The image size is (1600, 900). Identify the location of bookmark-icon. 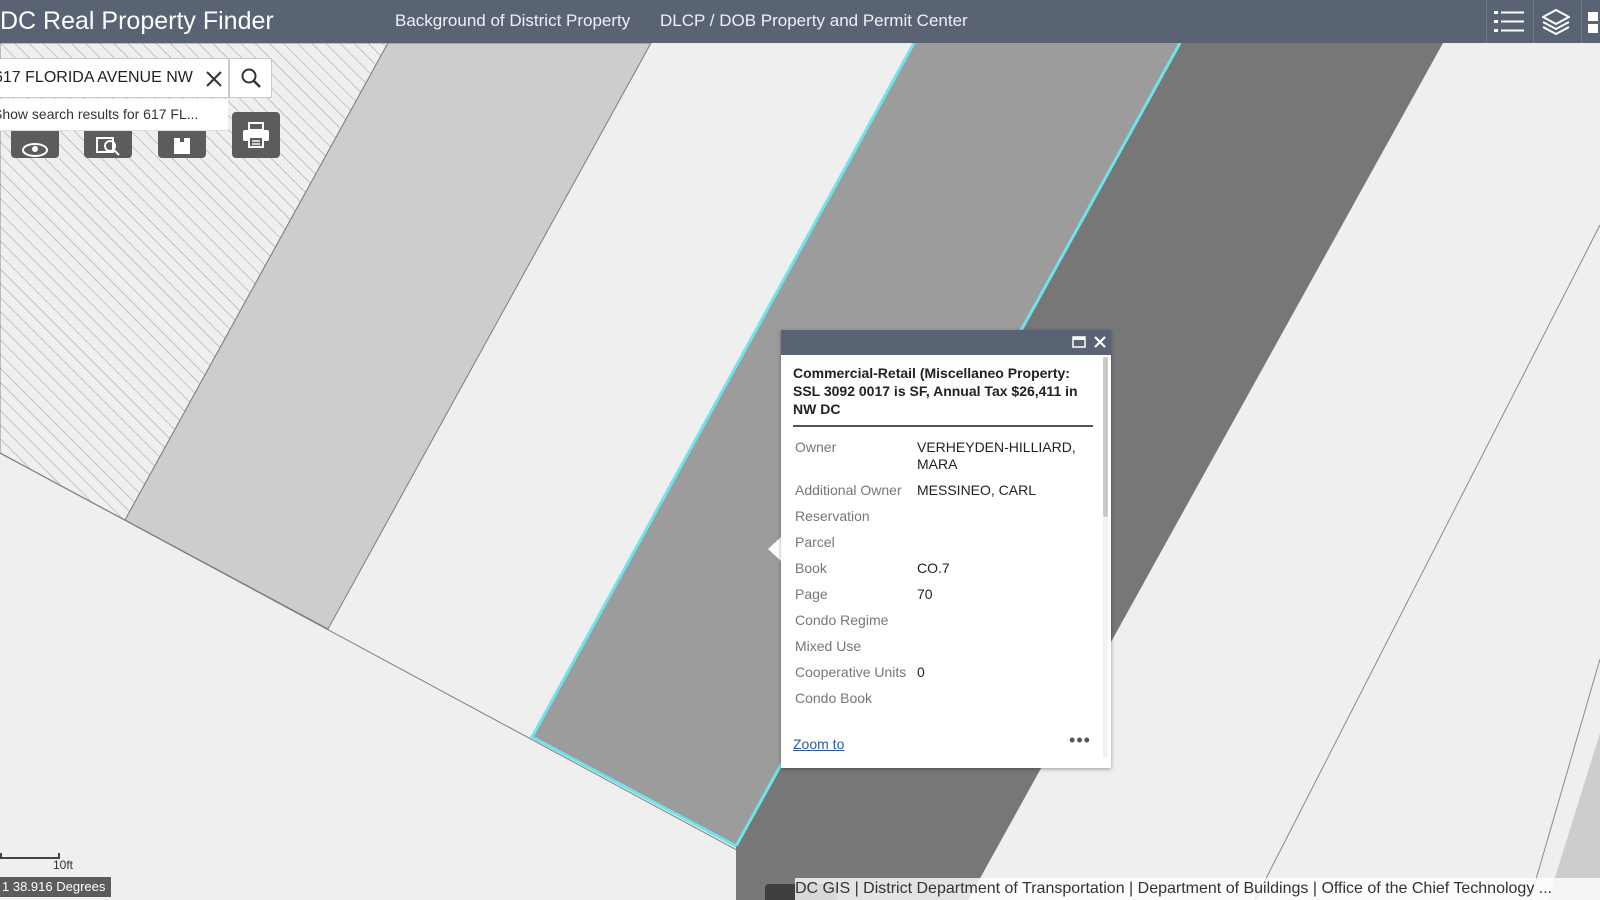
(182, 144).